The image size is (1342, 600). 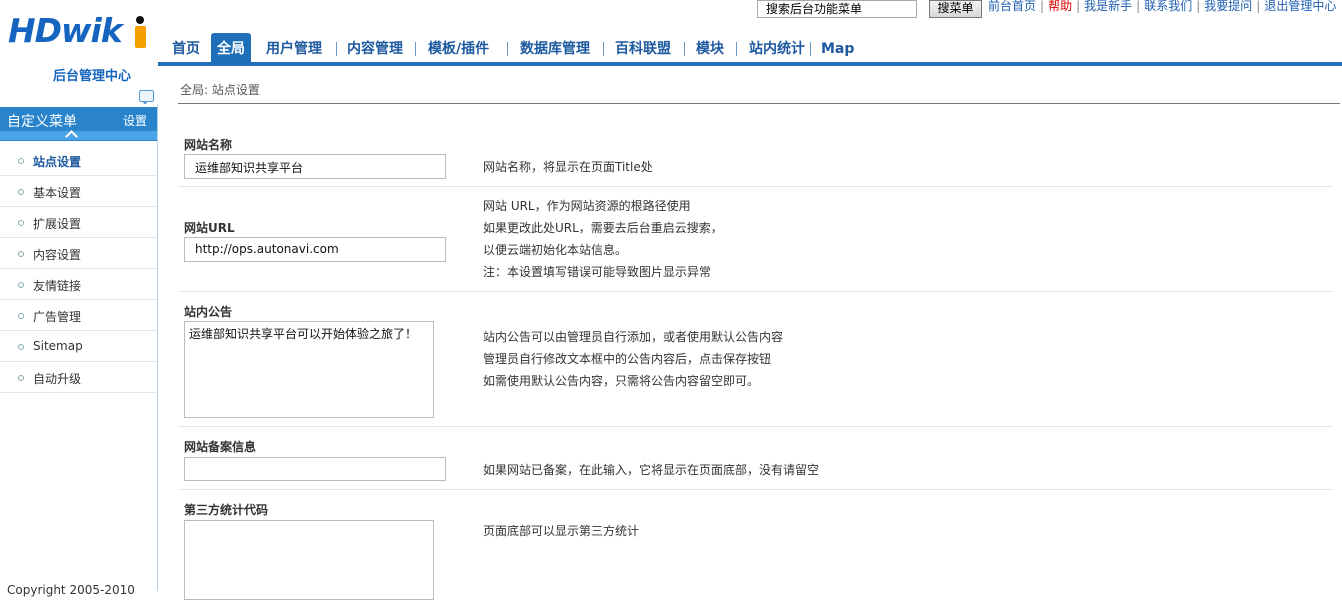 I want to click on icp-input, so click(x=315, y=469).